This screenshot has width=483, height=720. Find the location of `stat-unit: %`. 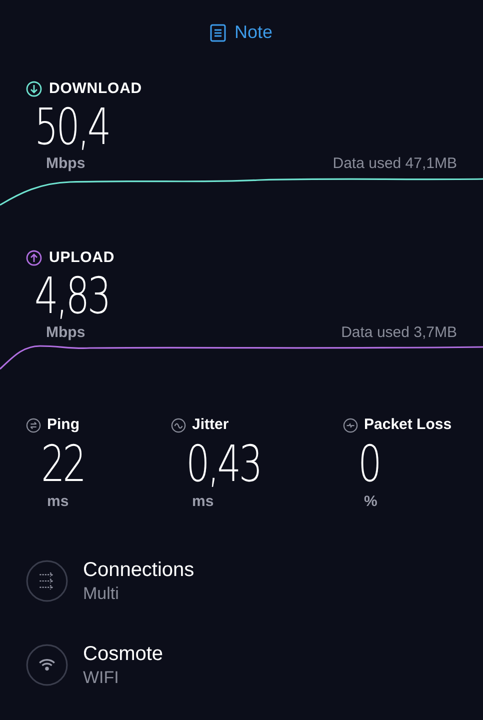

stat-unit: % is located at coordinates (370, 502).